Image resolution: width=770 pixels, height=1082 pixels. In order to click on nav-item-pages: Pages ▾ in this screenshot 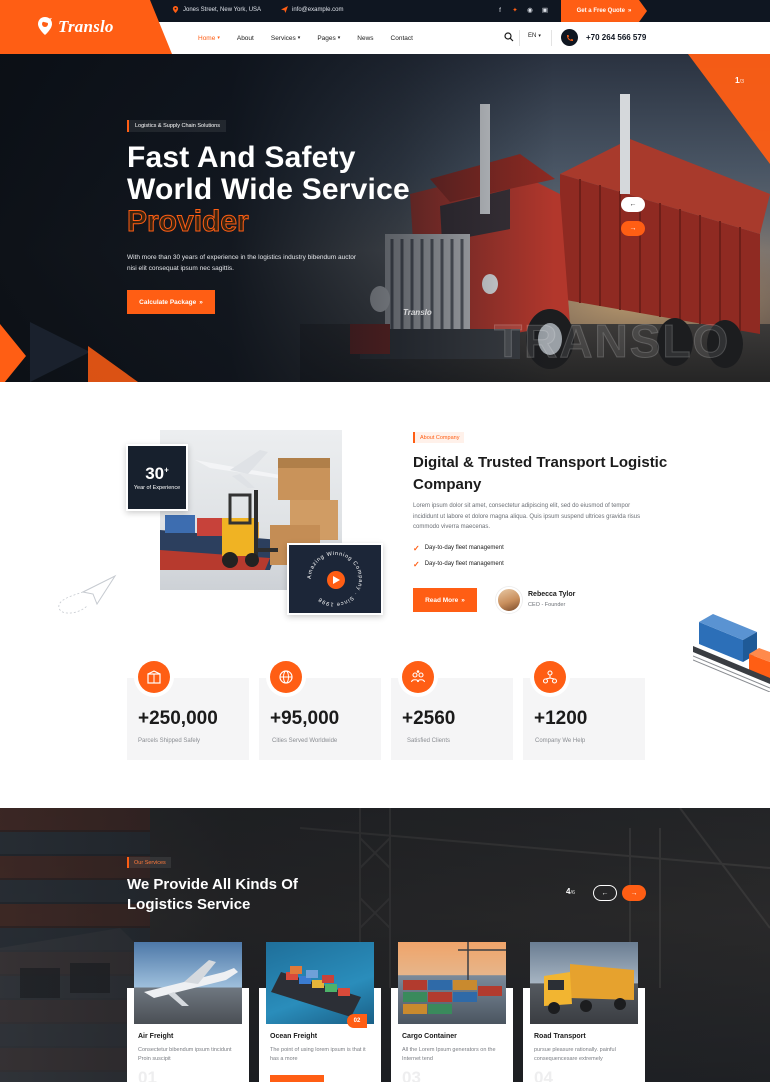, I will do `click(328, 38)`.